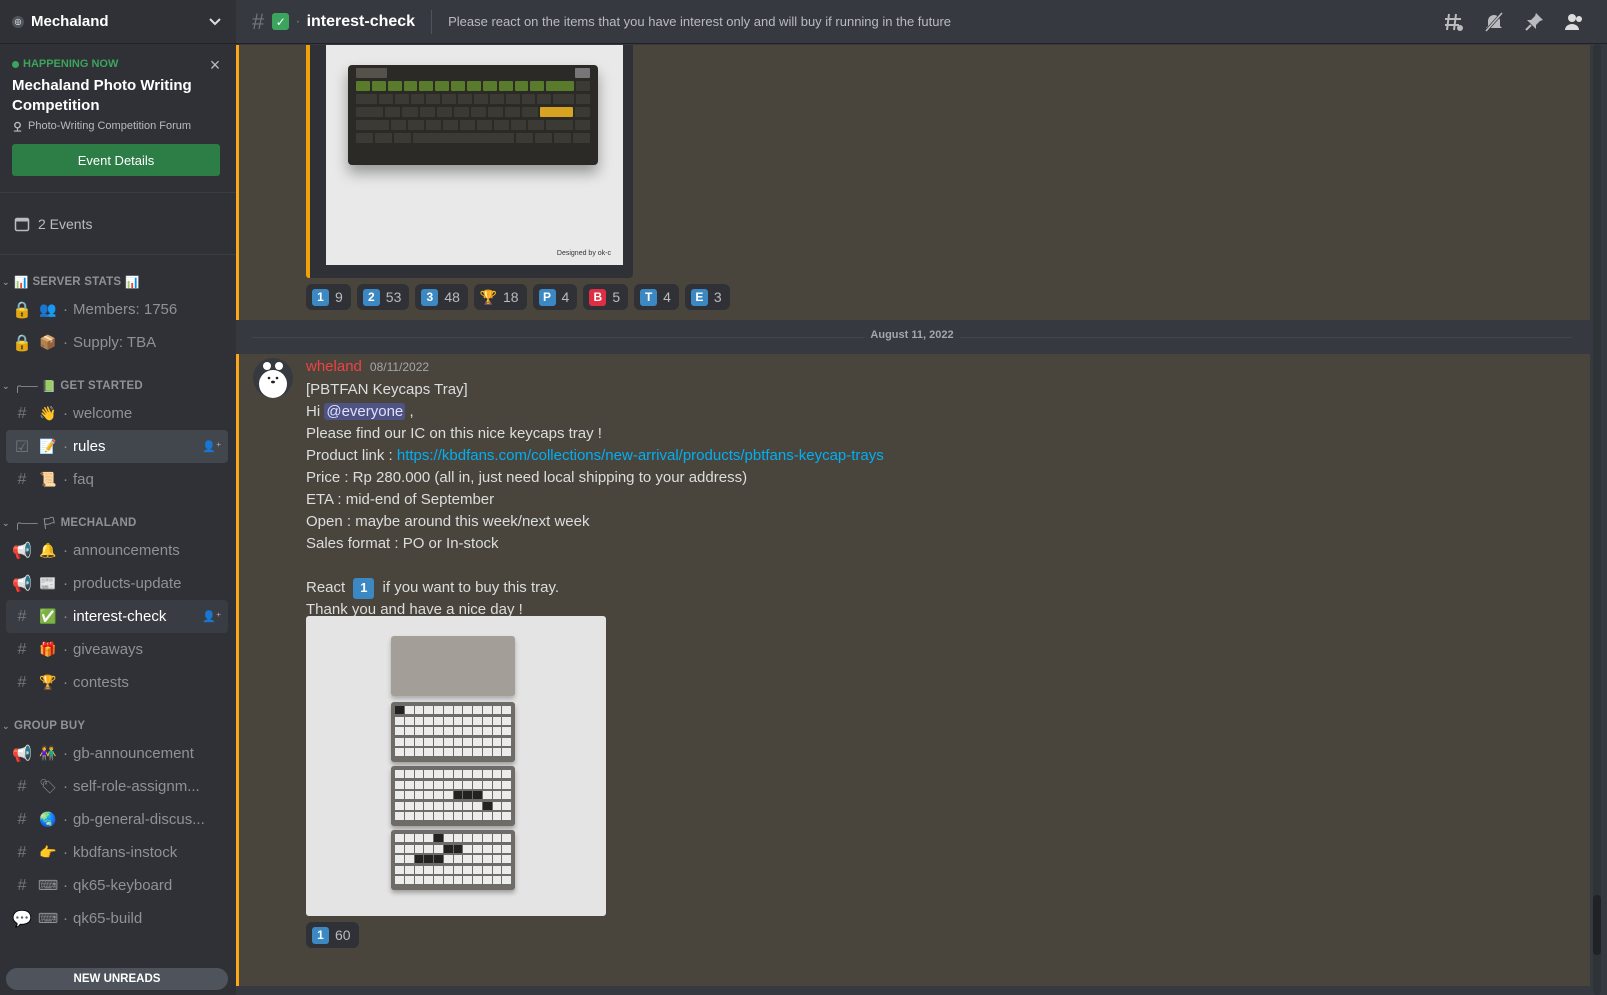 This screenshot has height=995, width=1607. What do you see at coordinates (22, 343) in the screenshot?
I see `lock-icon: 🔒` at bounding box center [22, 343].